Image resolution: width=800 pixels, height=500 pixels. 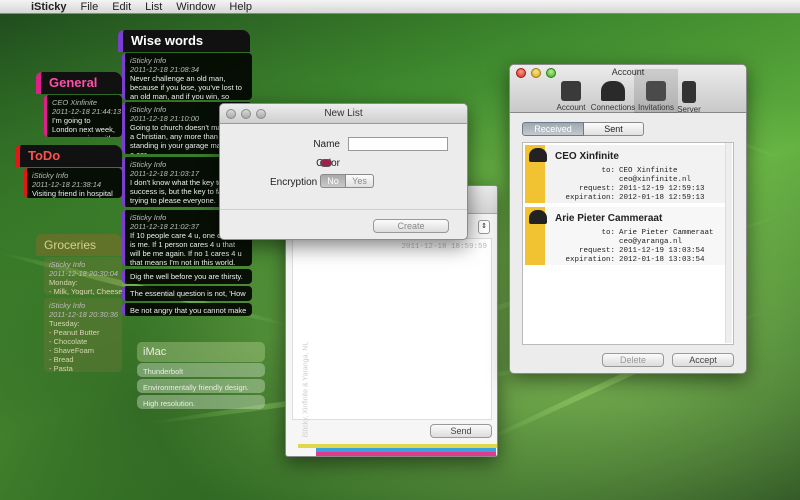 I want to click on note-text: Thunderbolt, so click(x=163, y=371).